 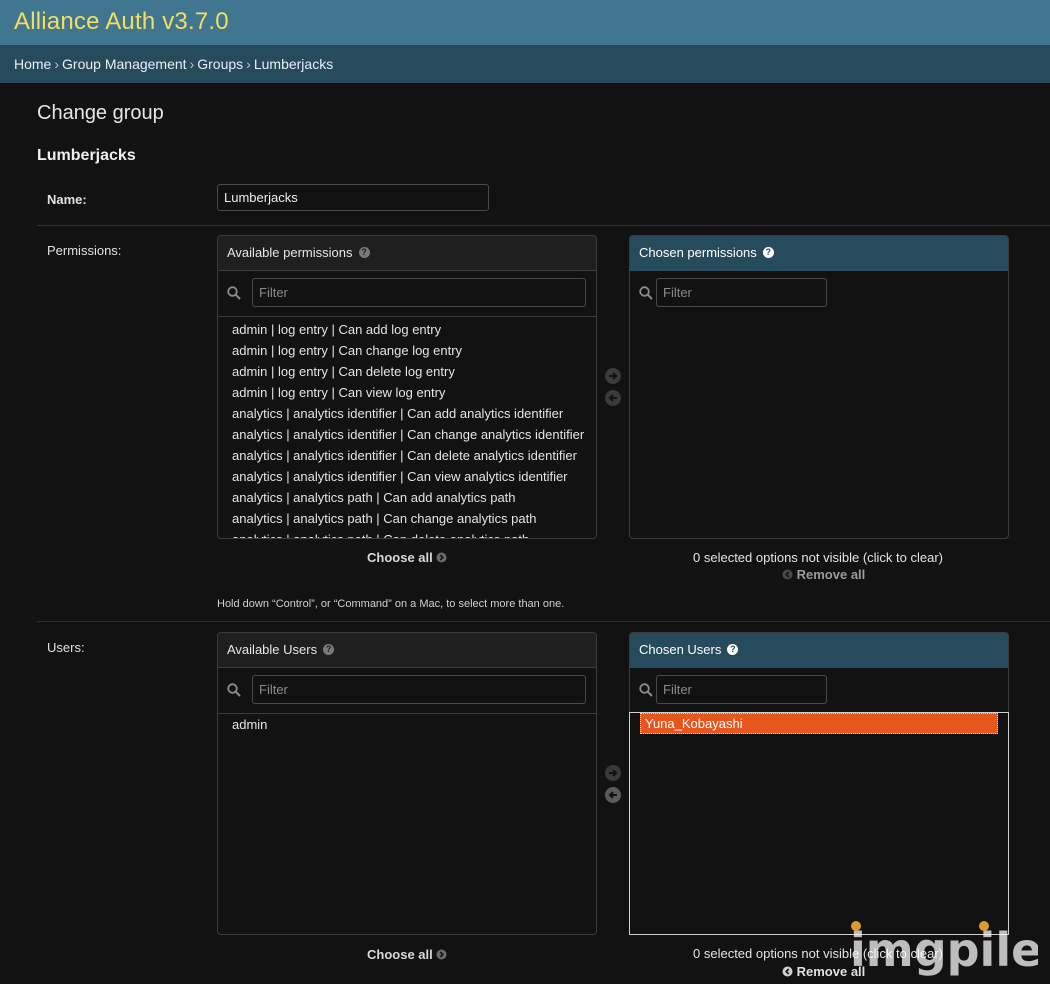 What do you see at coordinates (819, 650) in the screenshot?
I see `chosen-users-header: Chosen Users?` at bounding box center [819, 650].